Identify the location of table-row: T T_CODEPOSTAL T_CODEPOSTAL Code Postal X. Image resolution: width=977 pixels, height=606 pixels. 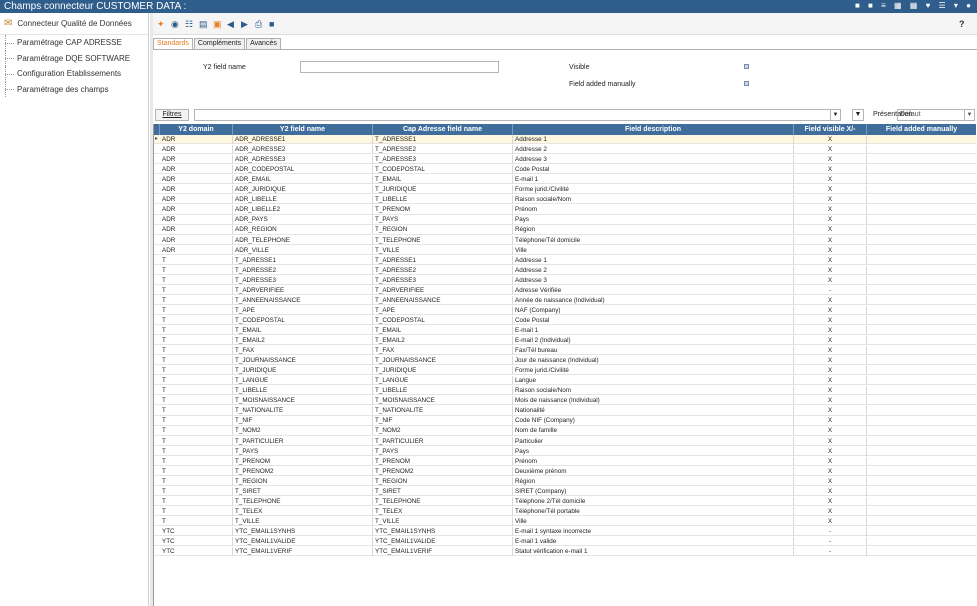
(565, 320).